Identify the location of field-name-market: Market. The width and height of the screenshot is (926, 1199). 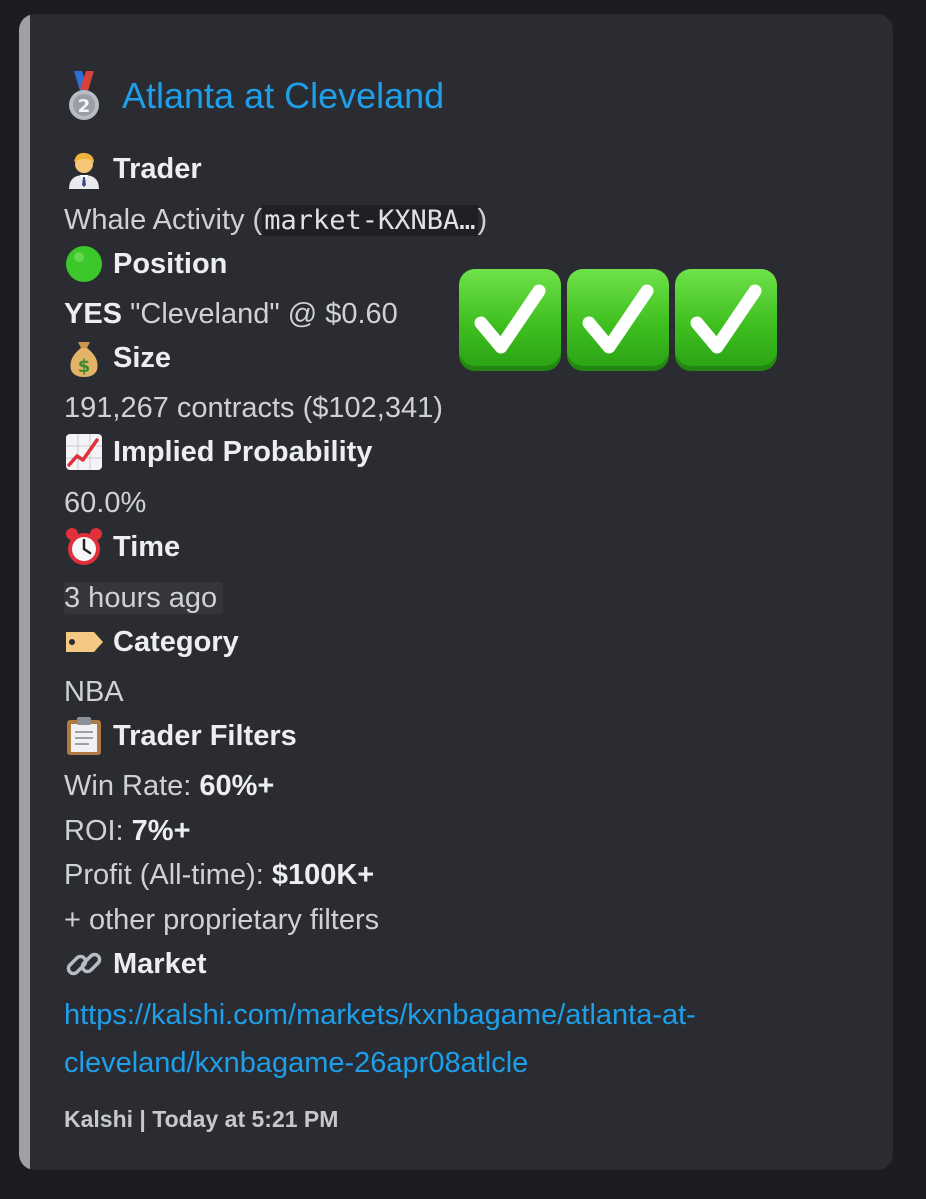
(135, 964).